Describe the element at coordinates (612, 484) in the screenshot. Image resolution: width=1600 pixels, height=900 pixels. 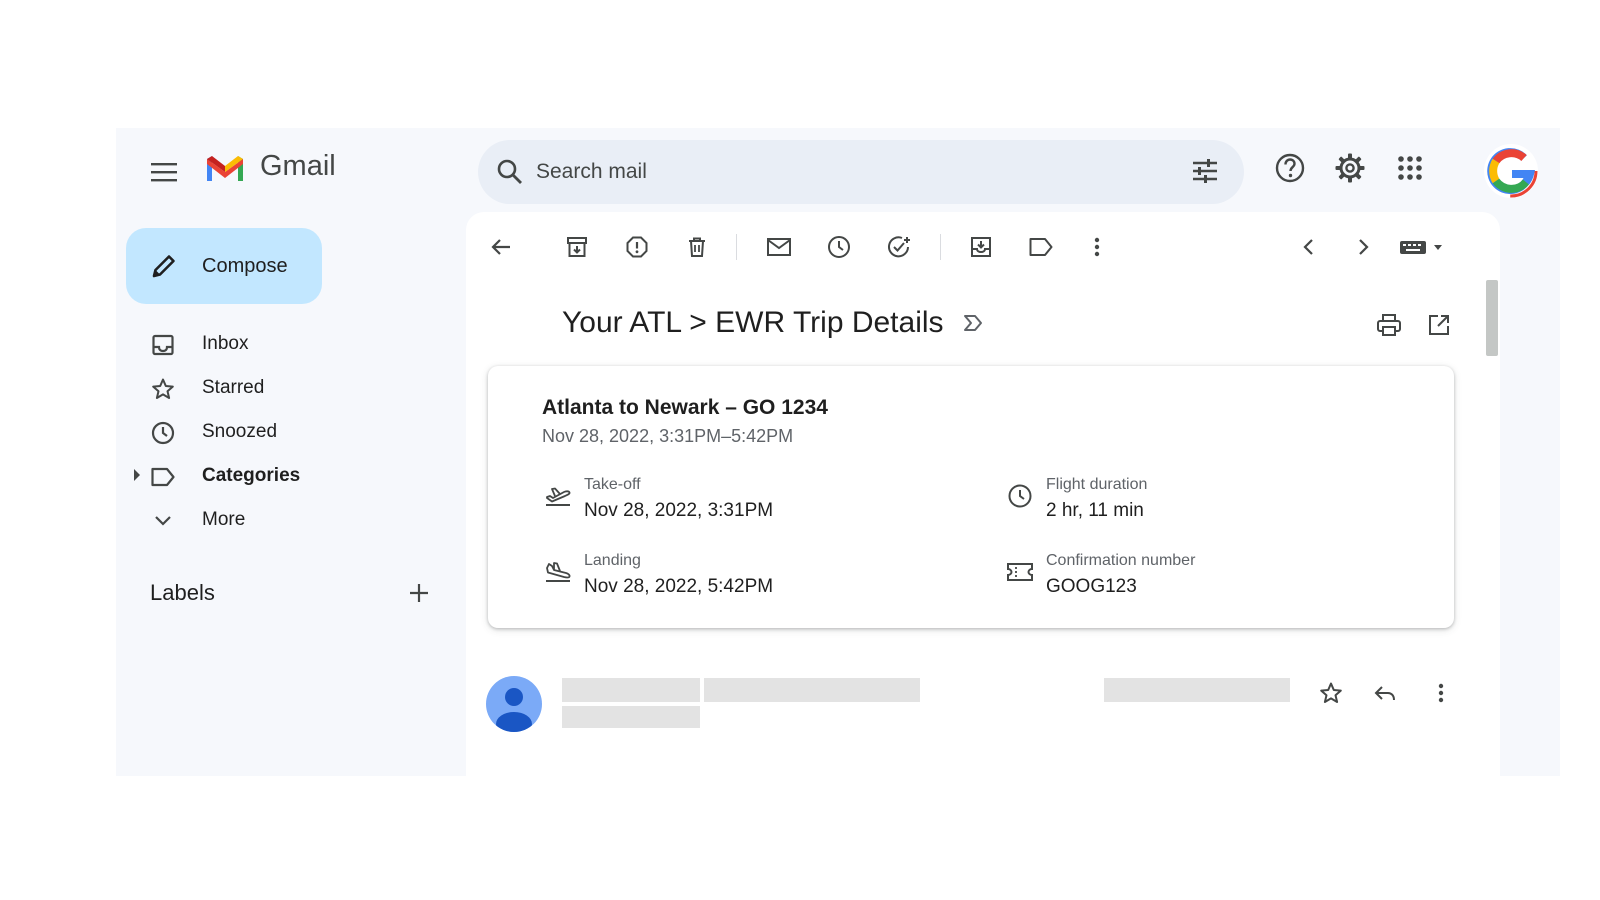
I see `takeoff-label: Take-off` at that location.